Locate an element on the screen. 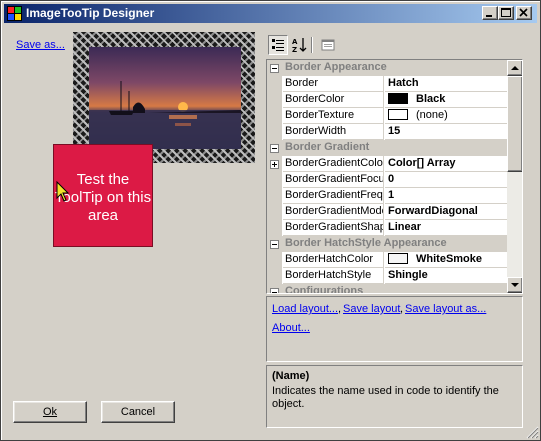  scroll-thumb is located at coordinates (514, 124).